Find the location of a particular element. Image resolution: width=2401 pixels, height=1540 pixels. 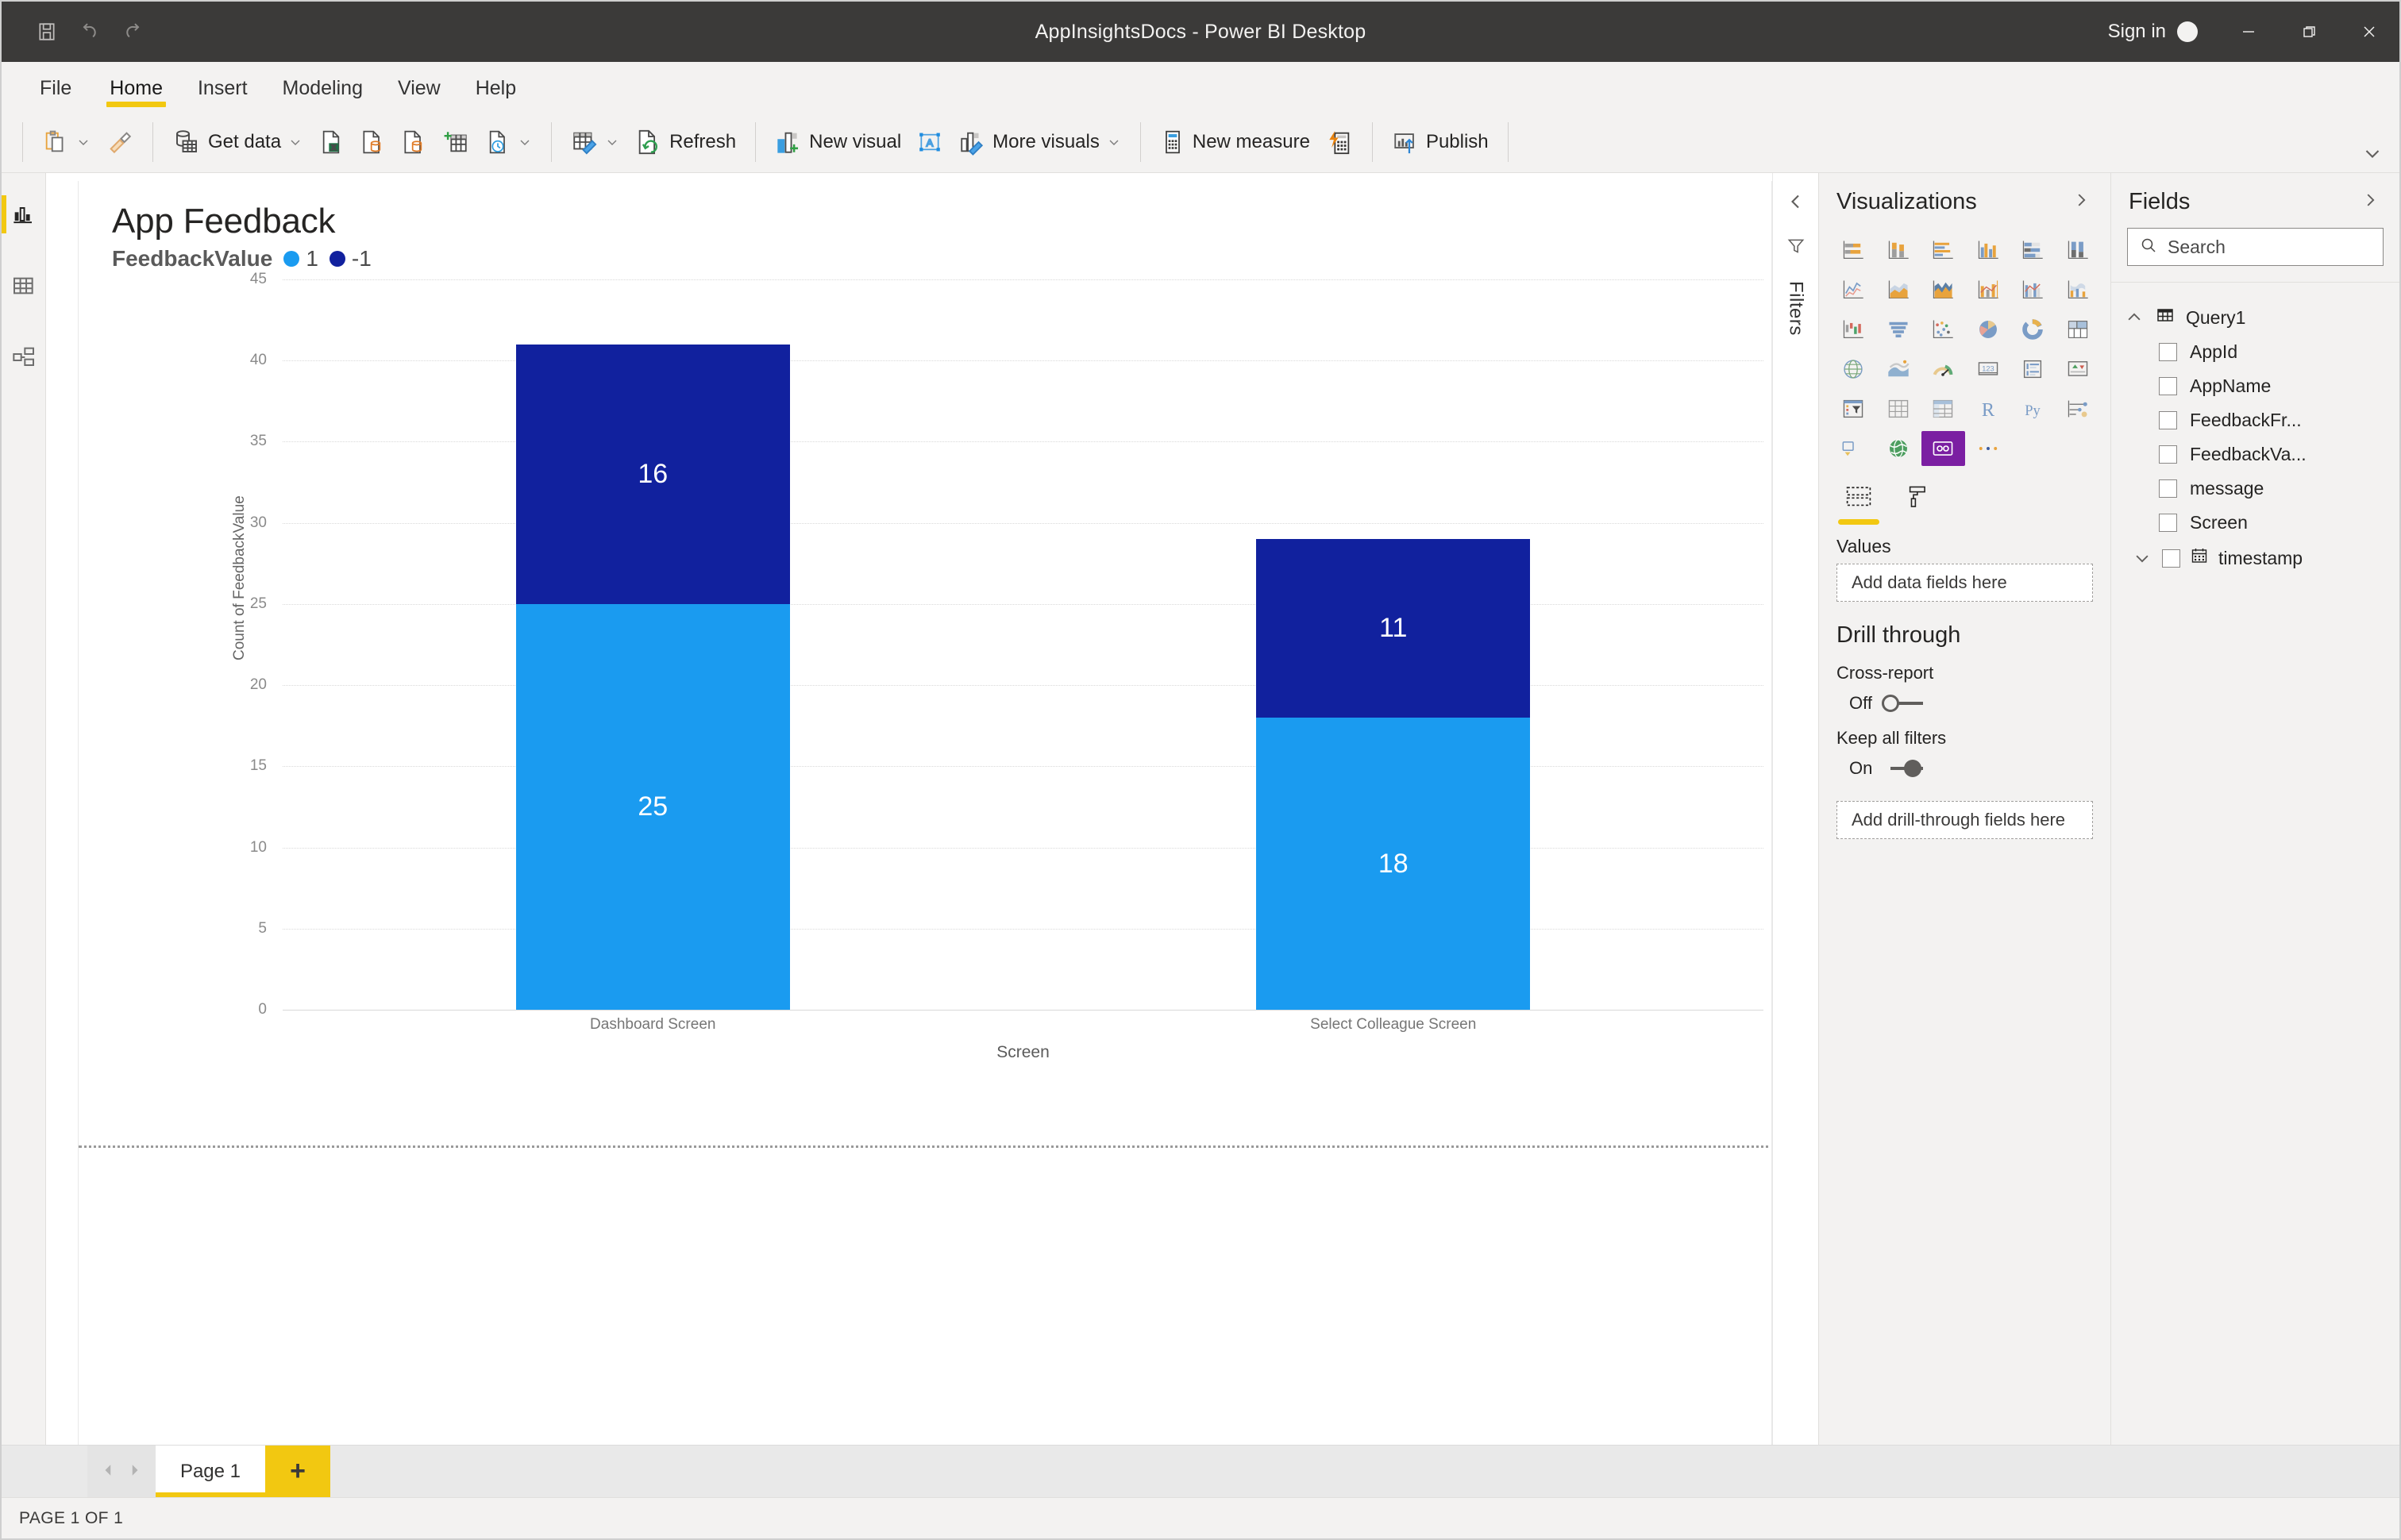

publish-button: Publish is located at coordinates (1441, 142).